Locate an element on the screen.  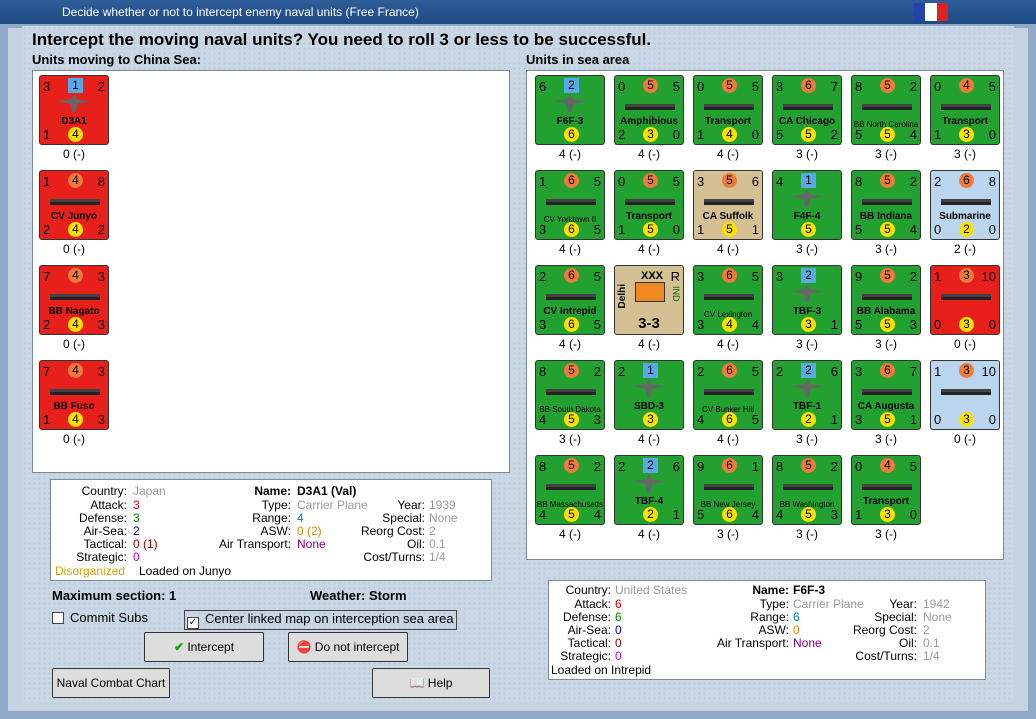
unit-counter: 4 1 5 F4F-4 is located at coordinates (807, 205).